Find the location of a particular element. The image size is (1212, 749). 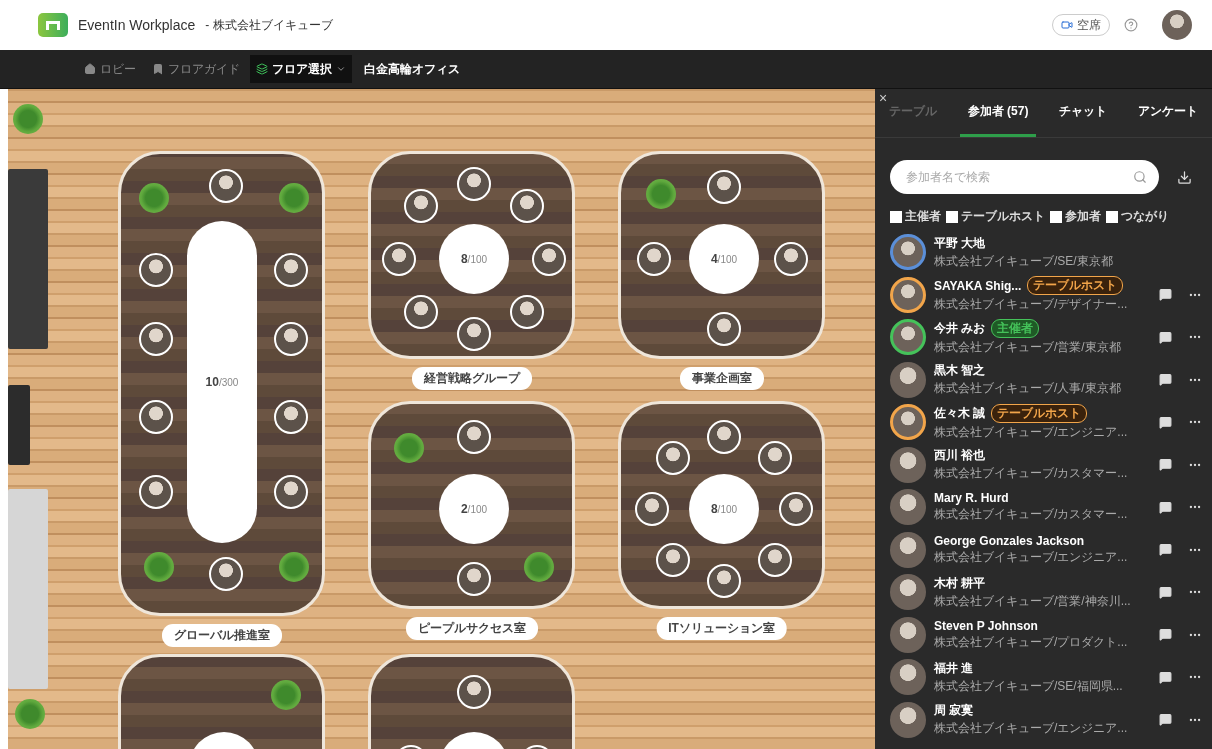

participant-detail: 株式会社ブイキューブ/SE/東京都 is located at coordinates (1024, 261).